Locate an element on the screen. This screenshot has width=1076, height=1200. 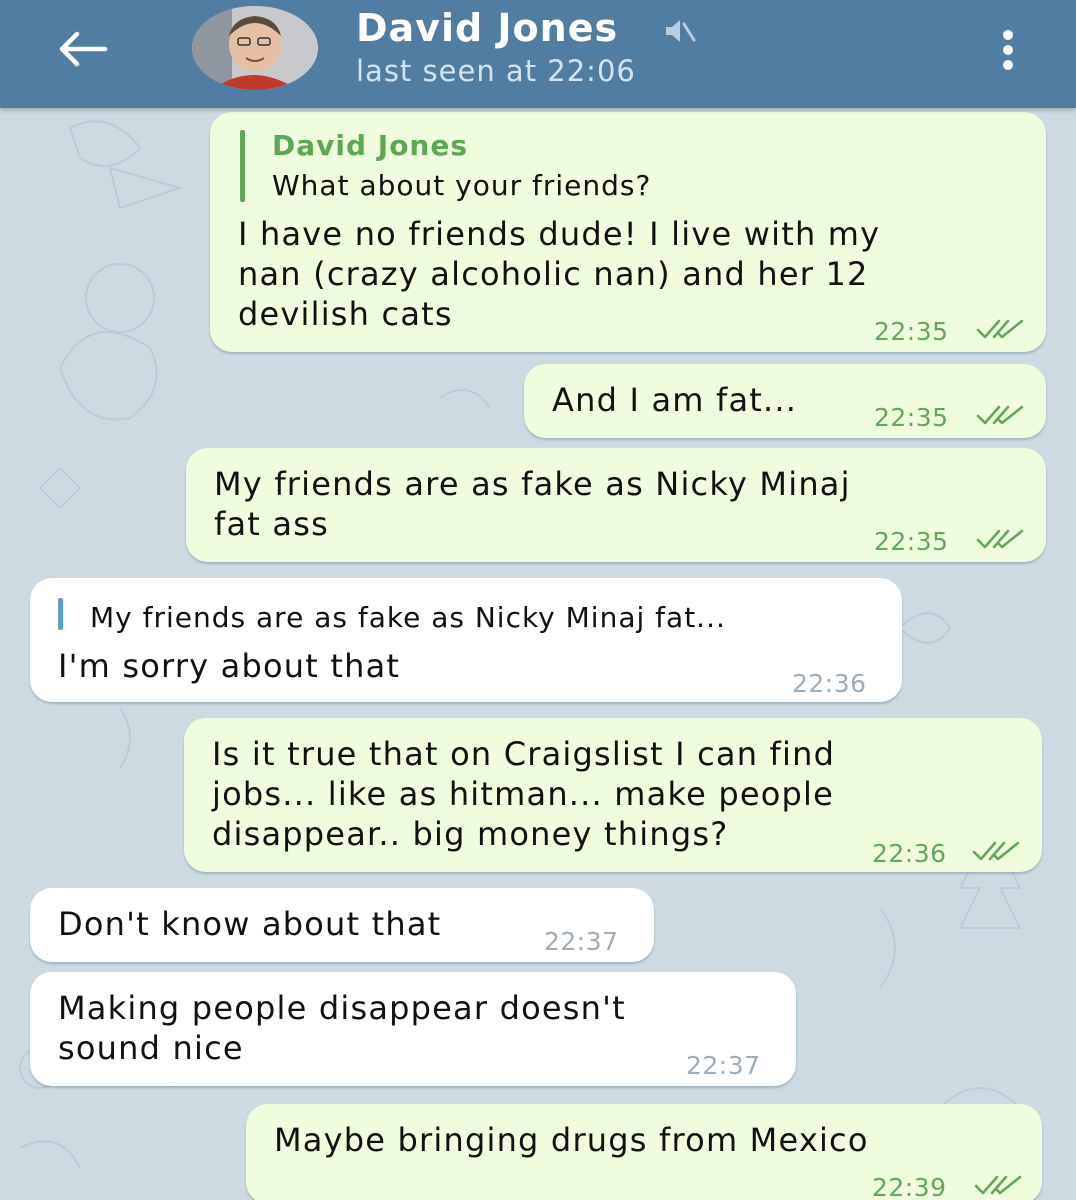
back-button is located at coordinates (83, 49).